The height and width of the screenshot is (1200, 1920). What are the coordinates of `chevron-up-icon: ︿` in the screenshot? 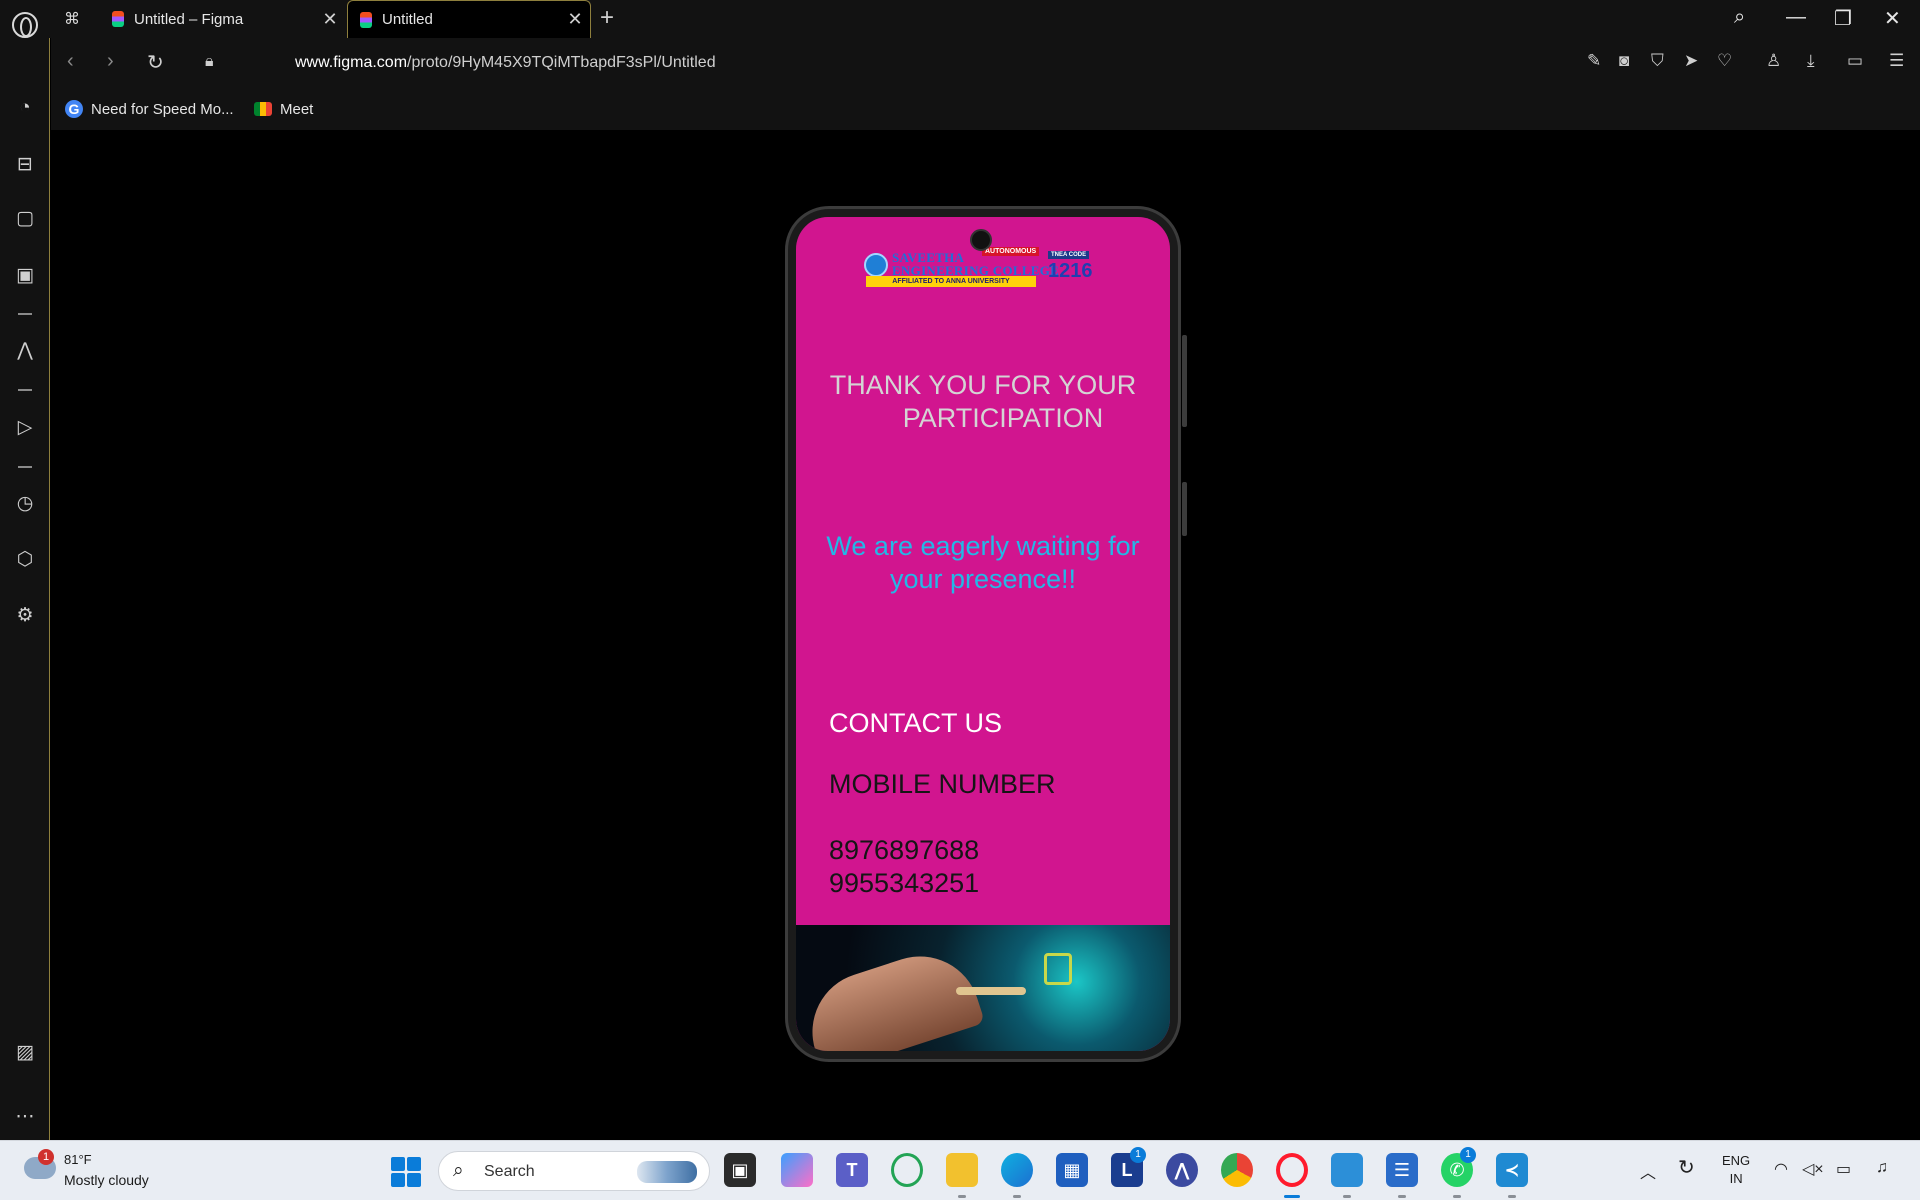 It's located at (1648, 1171).